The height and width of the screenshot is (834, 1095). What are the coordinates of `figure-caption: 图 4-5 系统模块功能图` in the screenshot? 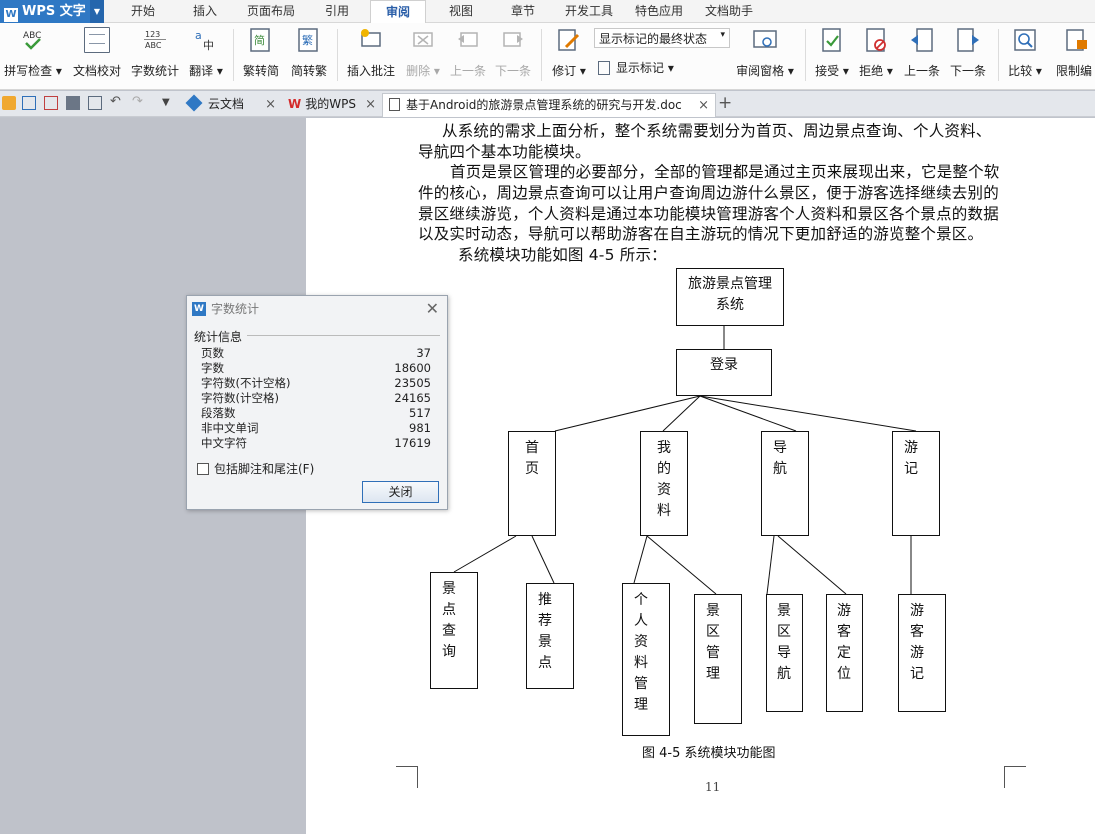 It's located at (709, 753).